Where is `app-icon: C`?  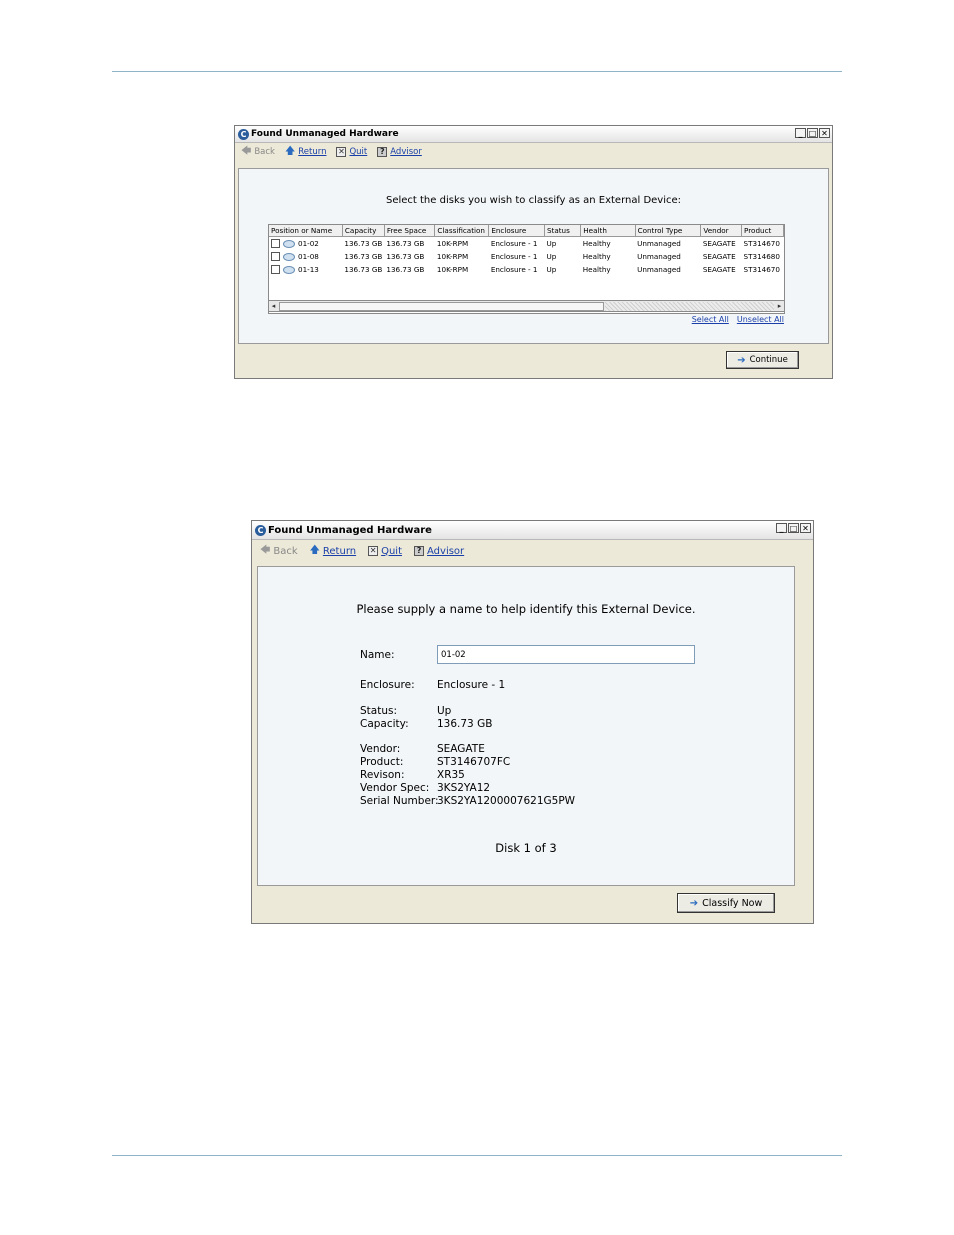
app-icon: C is located at coordinates (260, 530).